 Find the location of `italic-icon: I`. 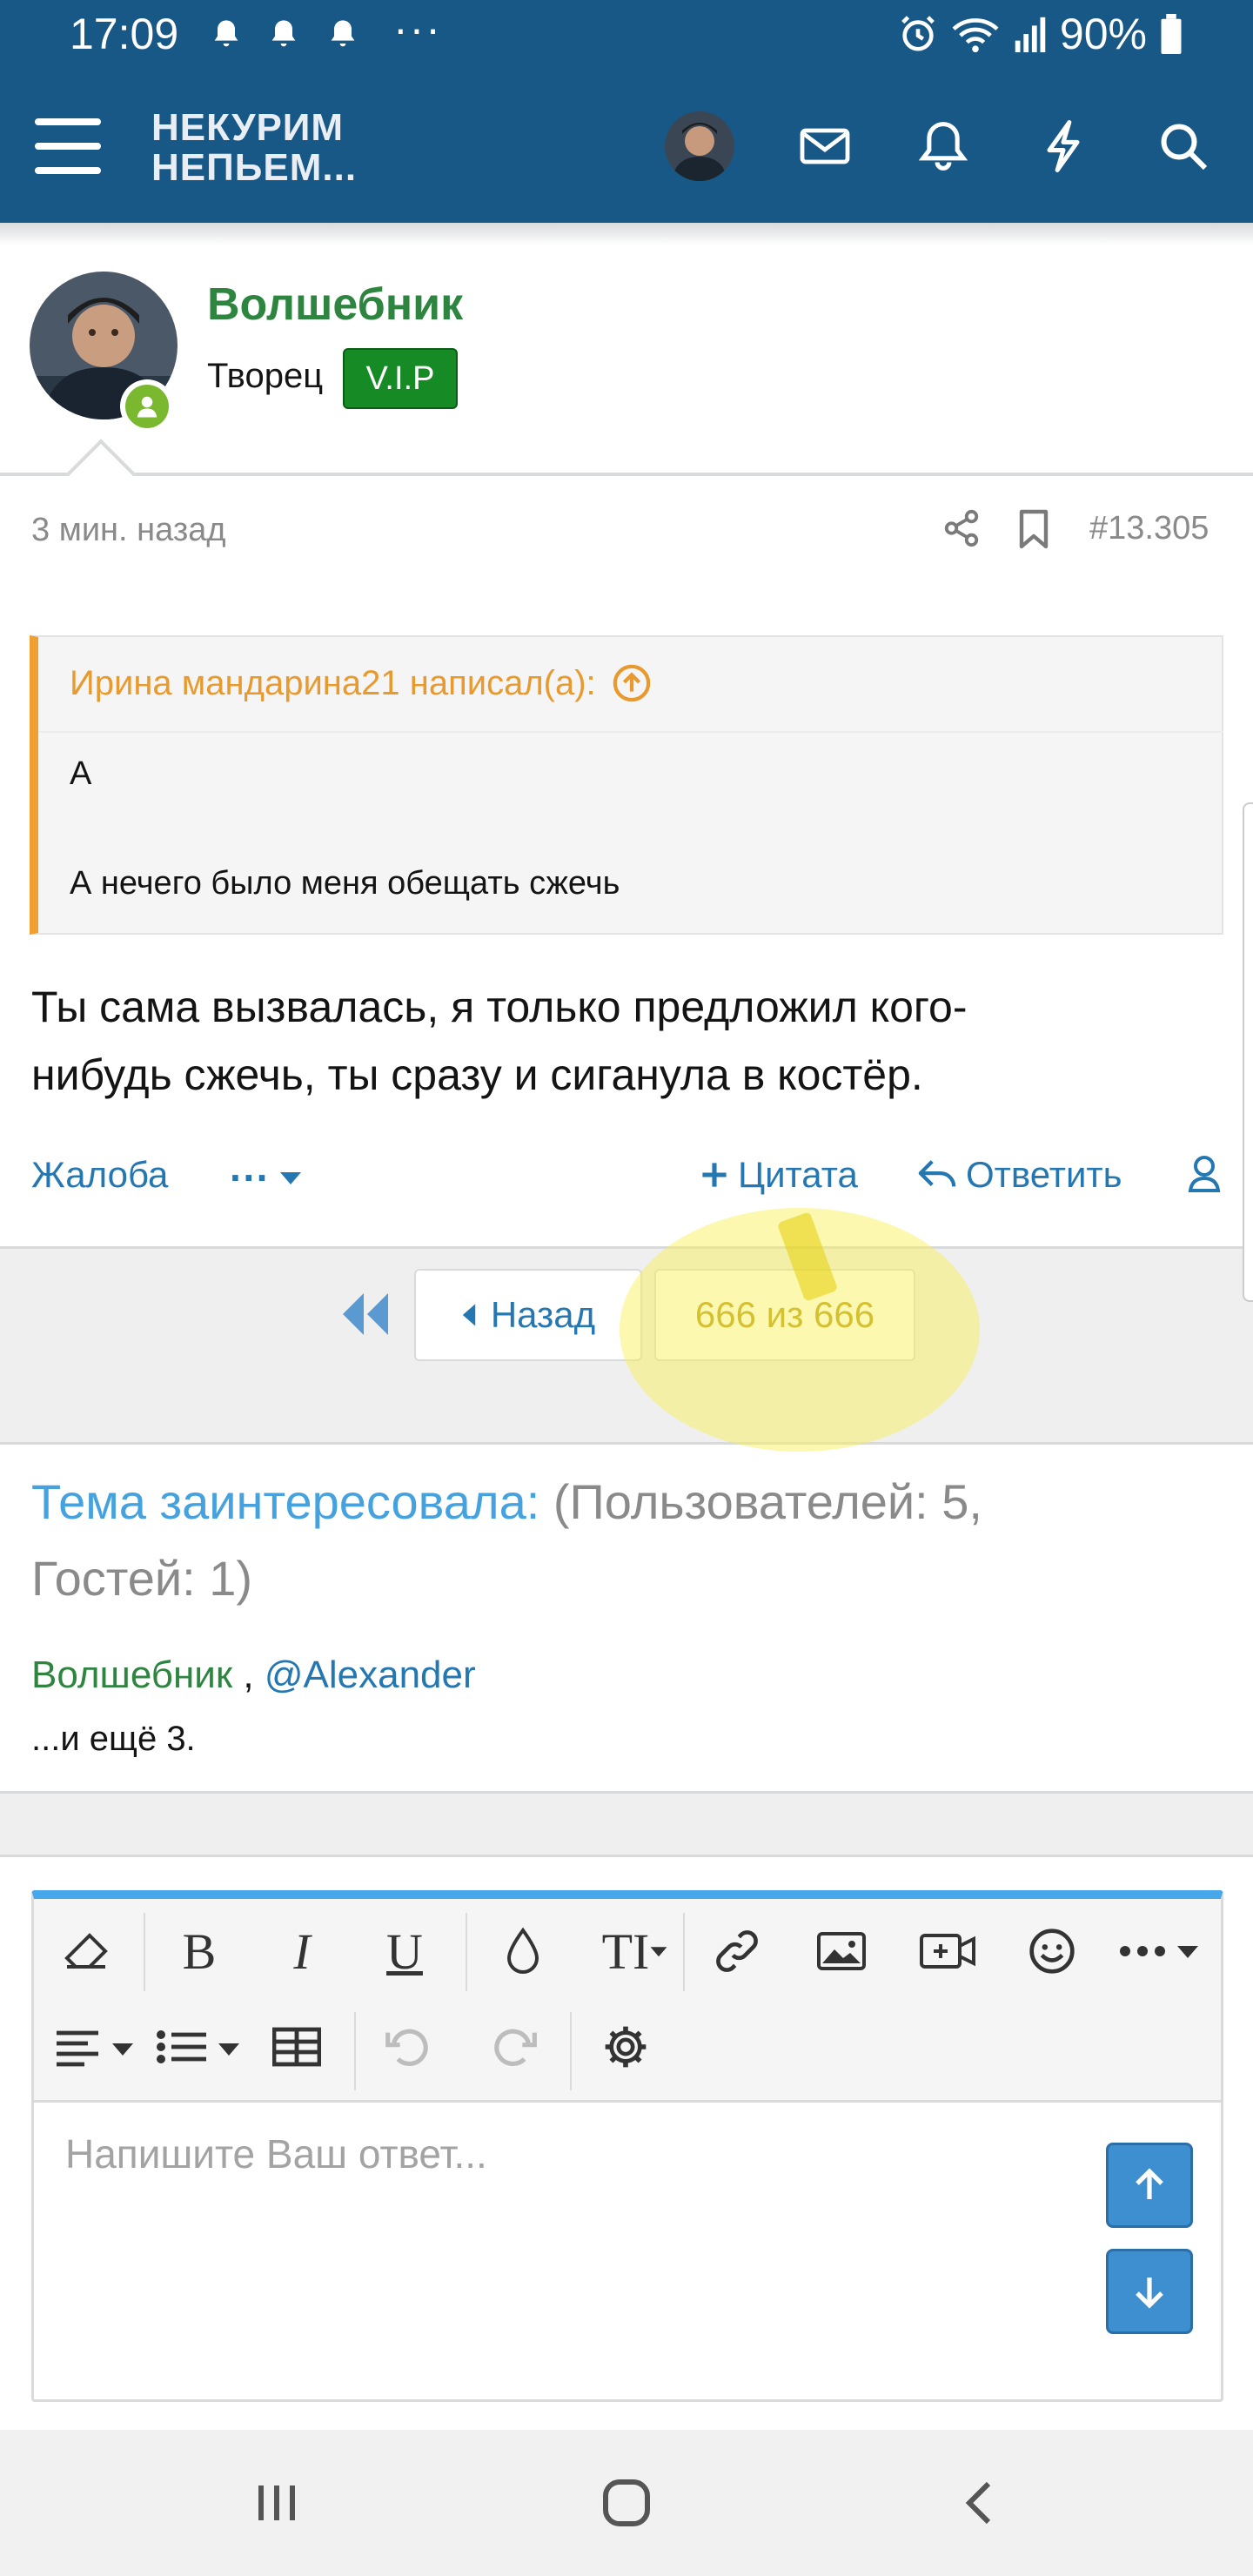

italic-icon: I is located at coordinates (302, 1951).